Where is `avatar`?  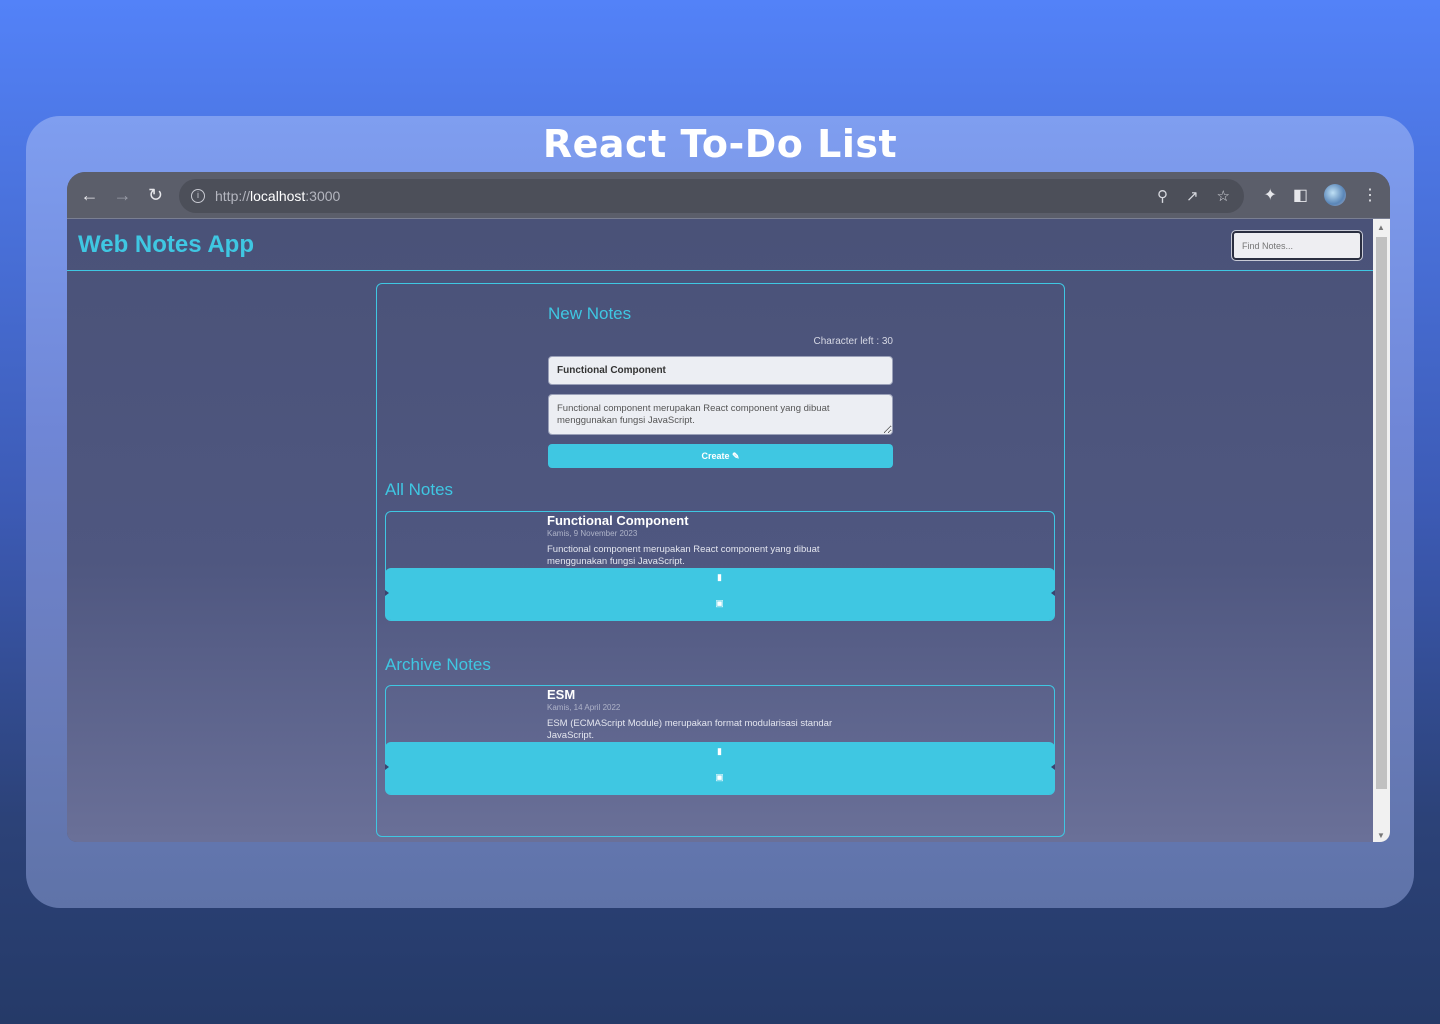 avatar is located at coordinates (1335, 195).